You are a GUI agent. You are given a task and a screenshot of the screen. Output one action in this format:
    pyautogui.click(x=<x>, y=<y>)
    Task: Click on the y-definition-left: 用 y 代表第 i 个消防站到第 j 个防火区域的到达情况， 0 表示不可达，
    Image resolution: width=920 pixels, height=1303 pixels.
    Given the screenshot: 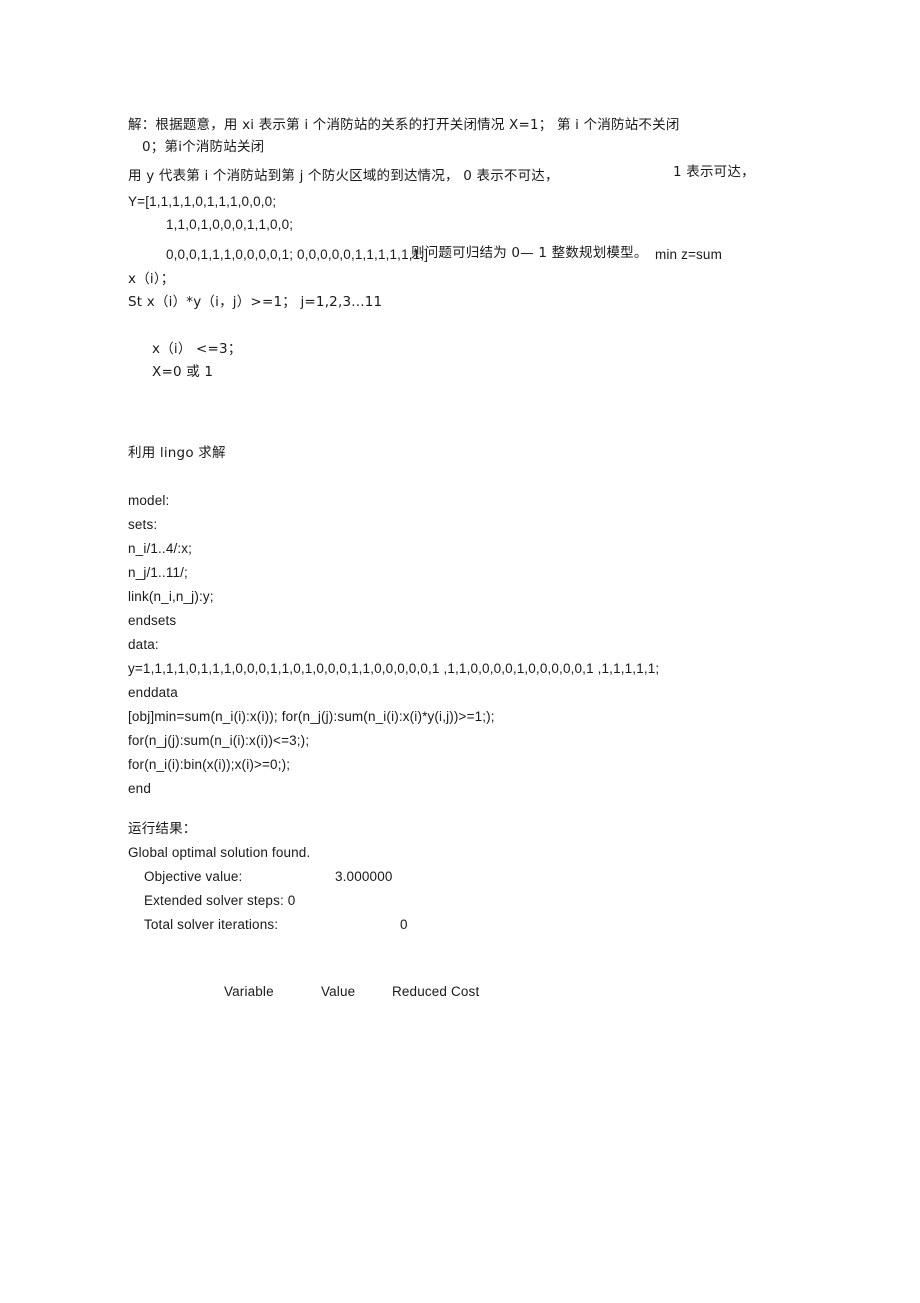 What is the action you would take?
    pyautogui.click(x=343, y=176)
    